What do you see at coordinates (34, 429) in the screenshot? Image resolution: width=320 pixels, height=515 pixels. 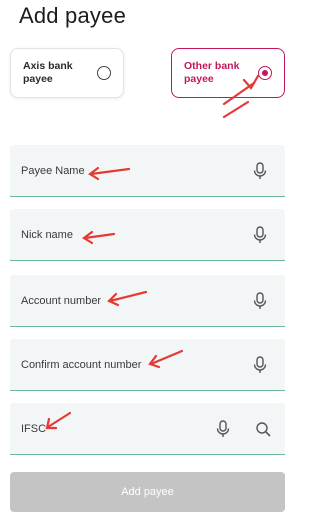 I see `ifsc-placeholder: IFSC` at bounding box center [34, 429].